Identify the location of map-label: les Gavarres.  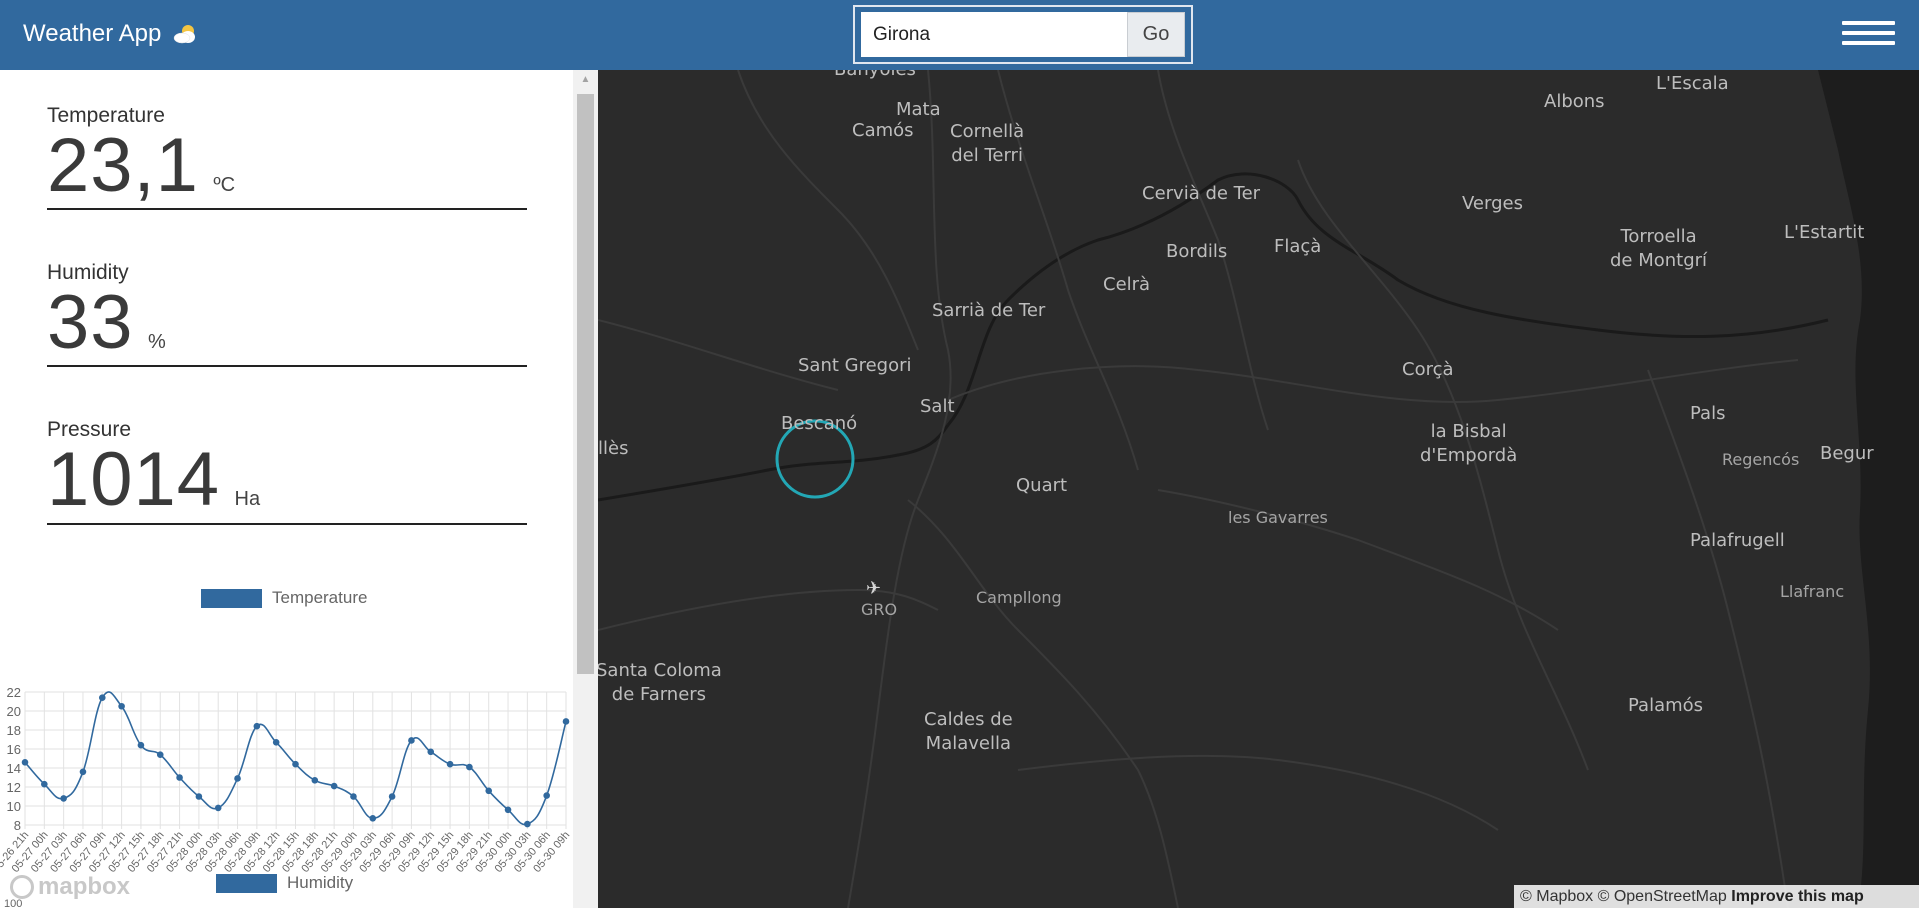
(1278, 517).